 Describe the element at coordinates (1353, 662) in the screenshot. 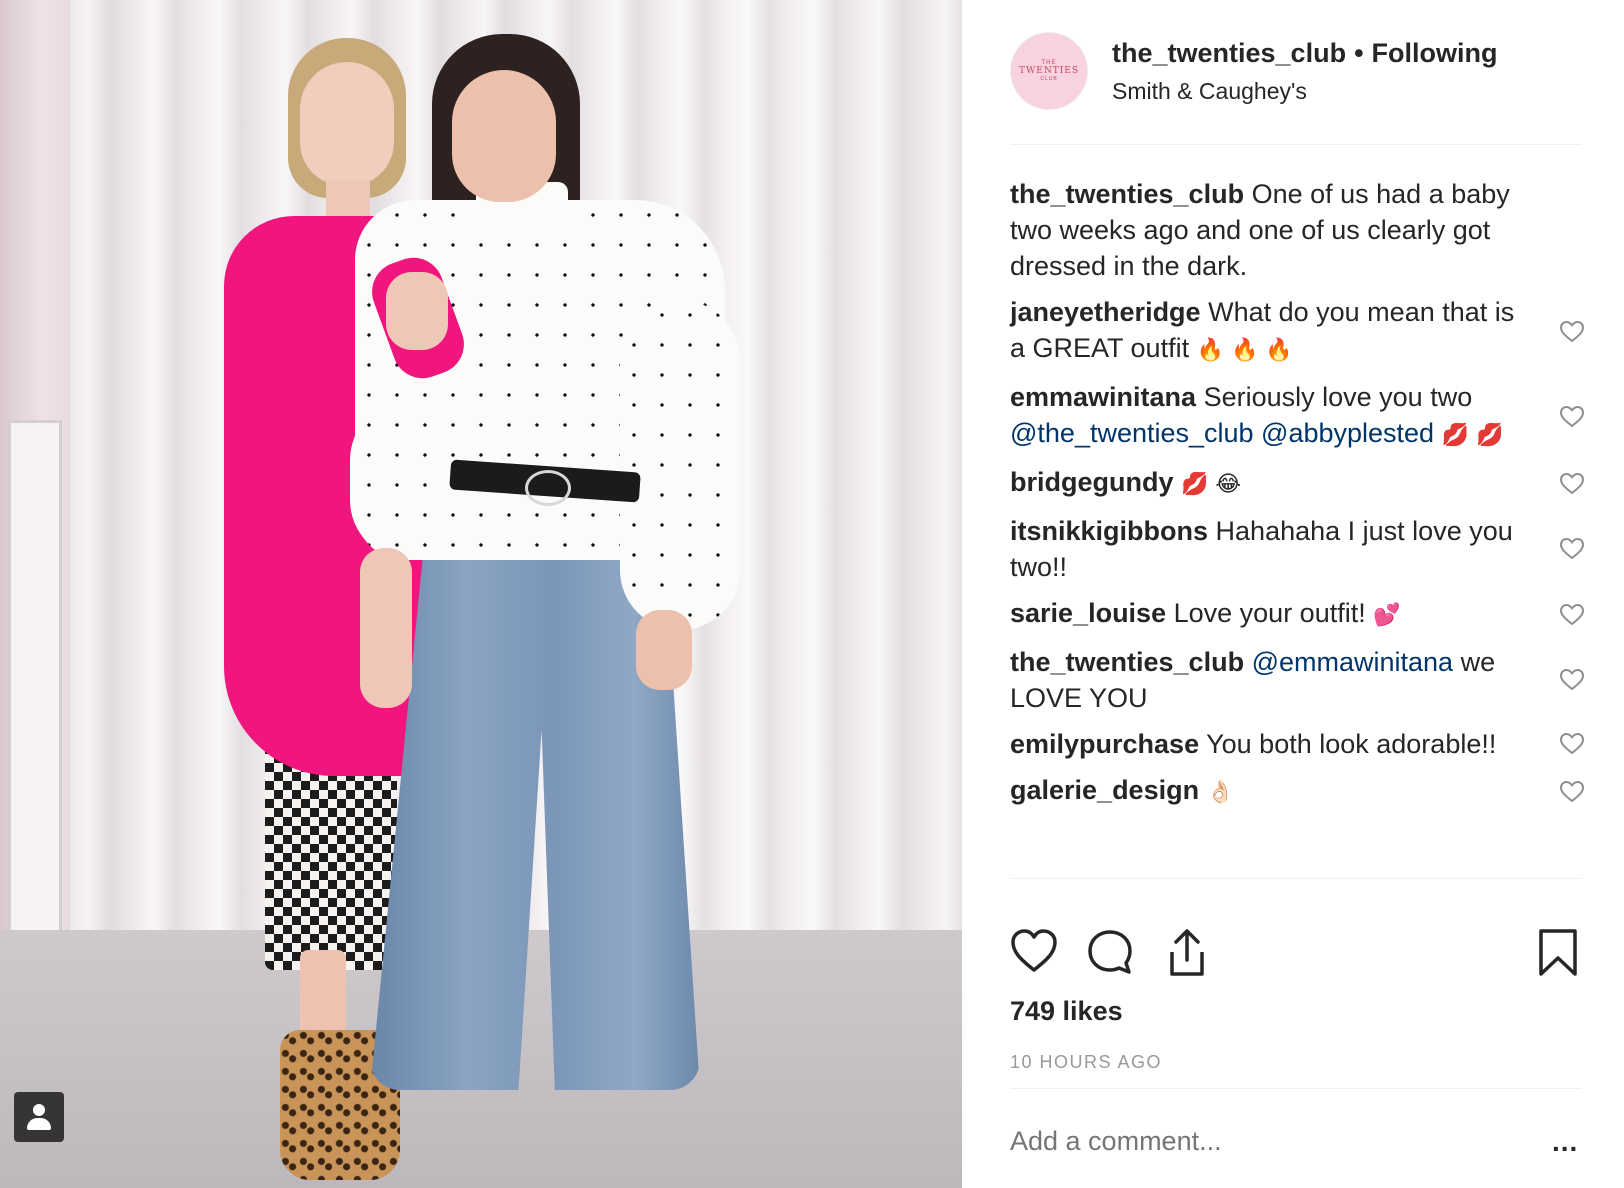

I see `comment-mention: @emmawinitana` at that location.